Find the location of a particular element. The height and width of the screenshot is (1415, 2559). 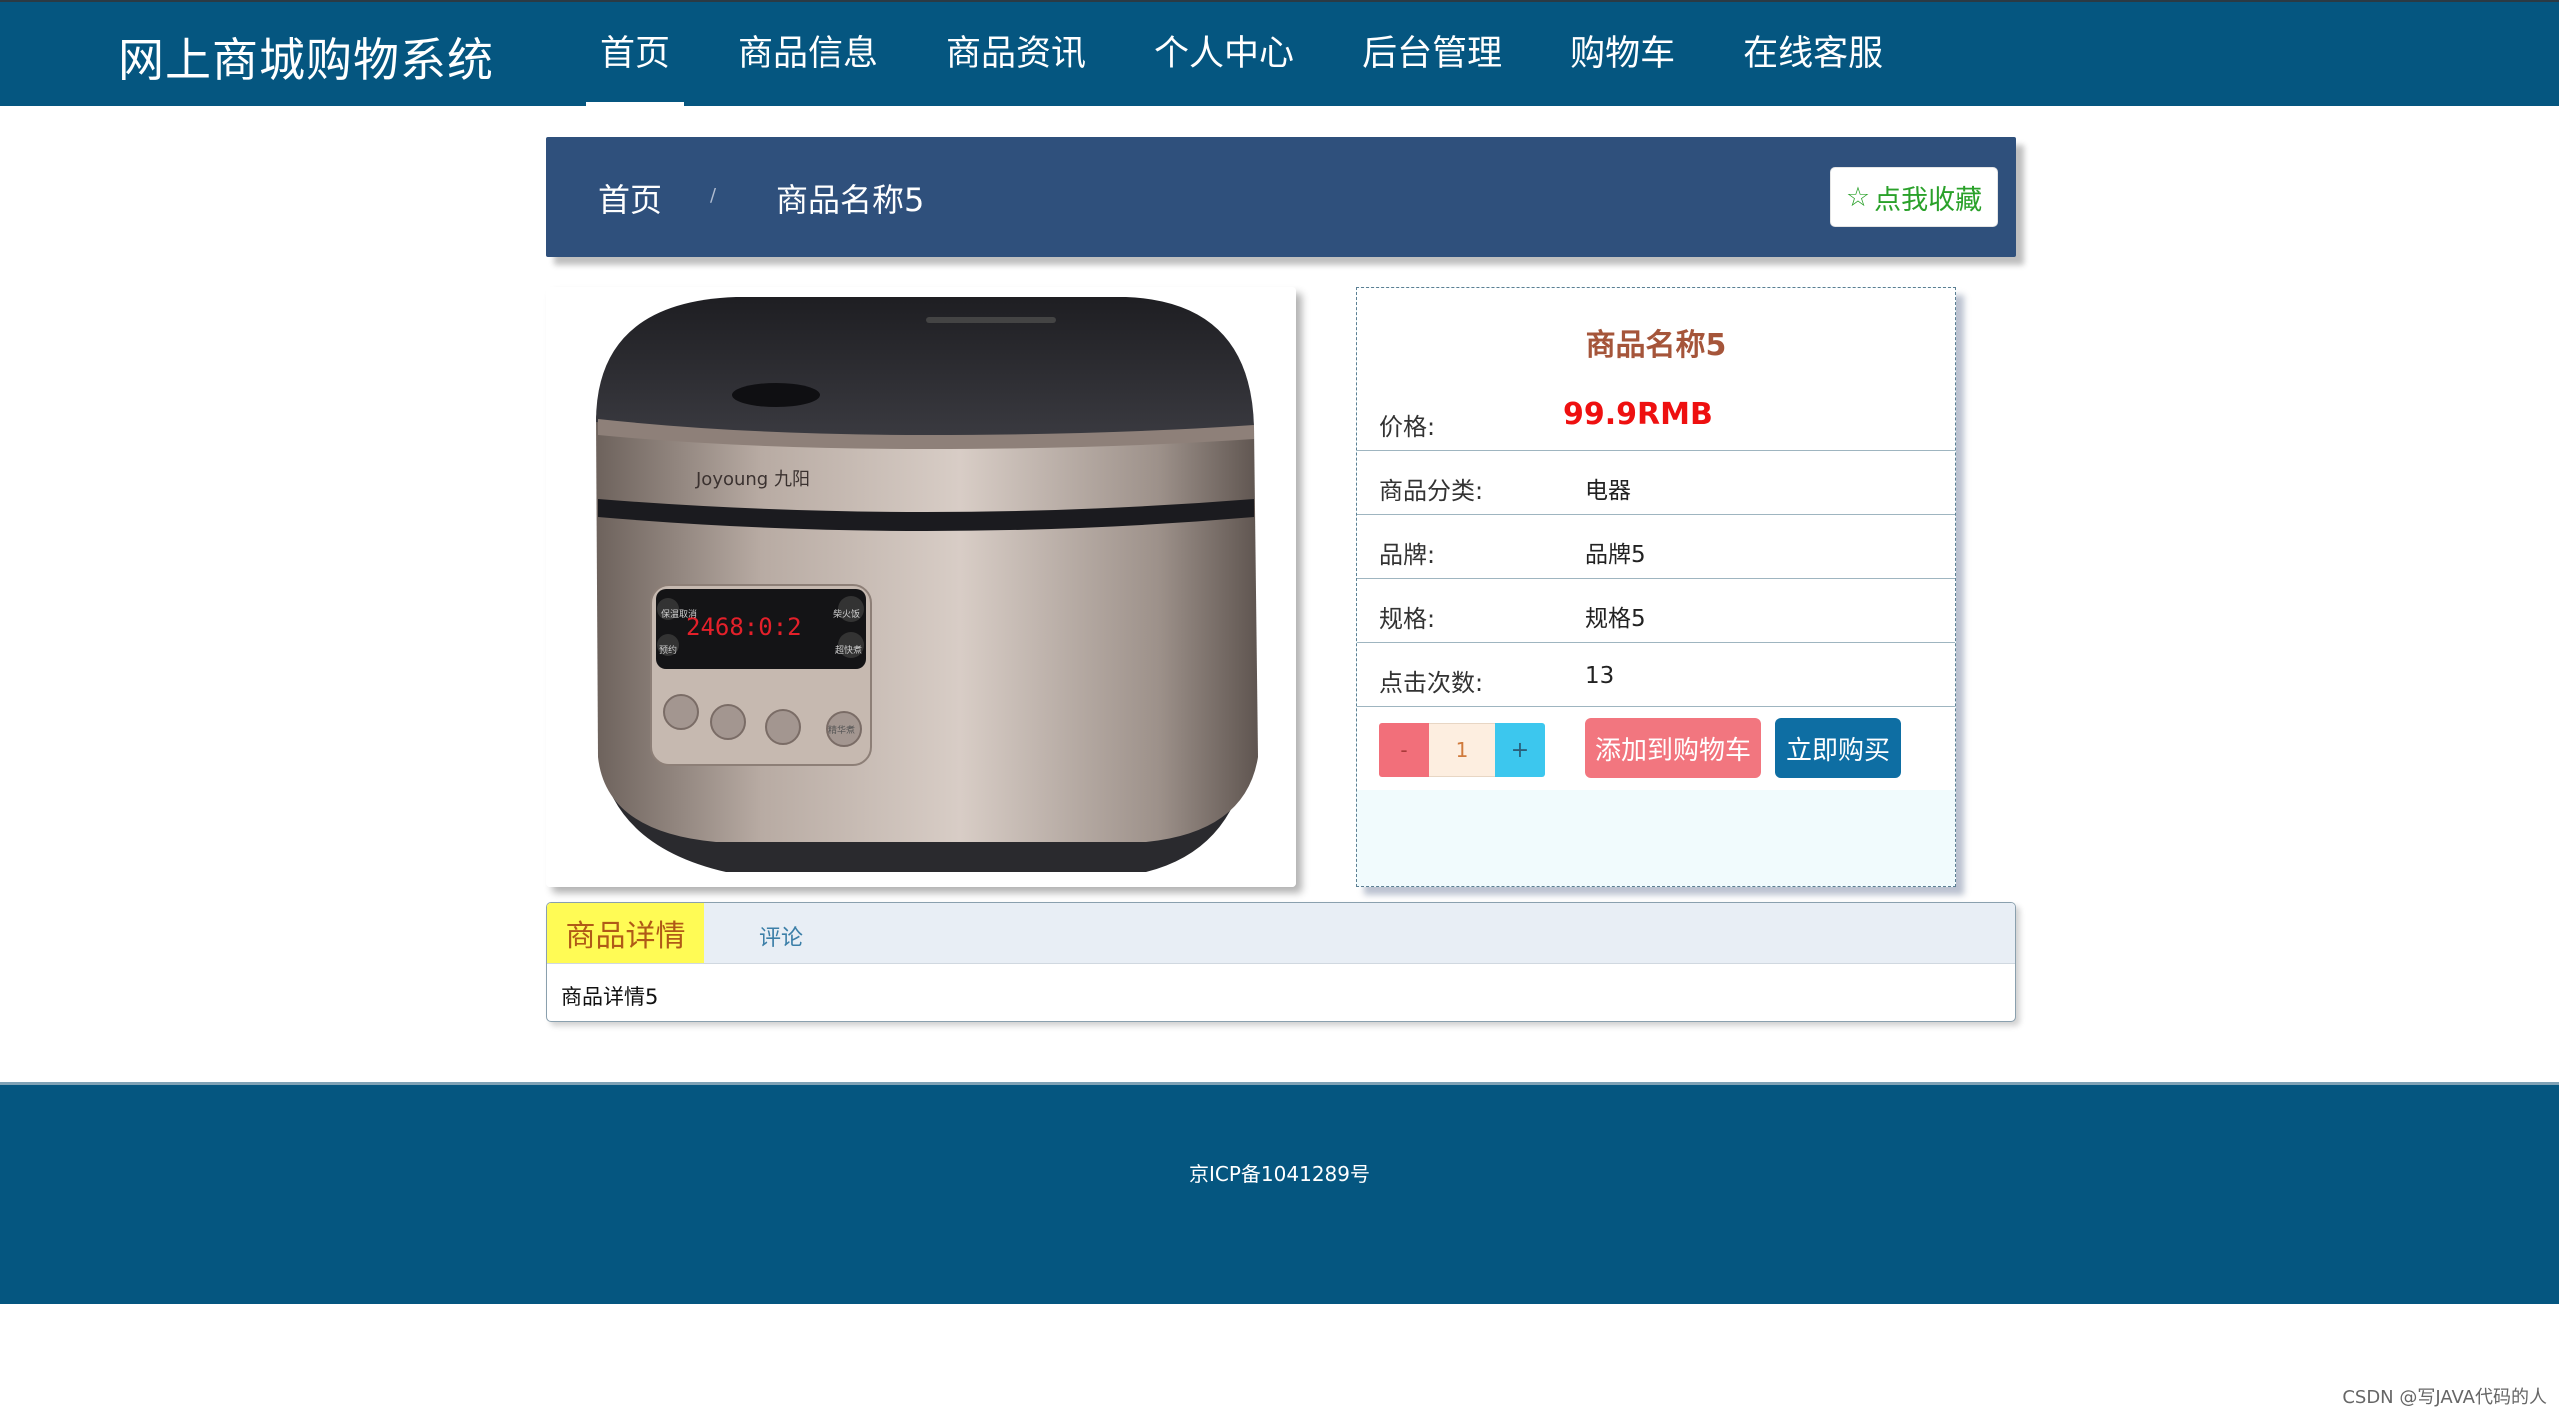

breadcrumb-home-link: 首页 is located at coordinates (630, 198).